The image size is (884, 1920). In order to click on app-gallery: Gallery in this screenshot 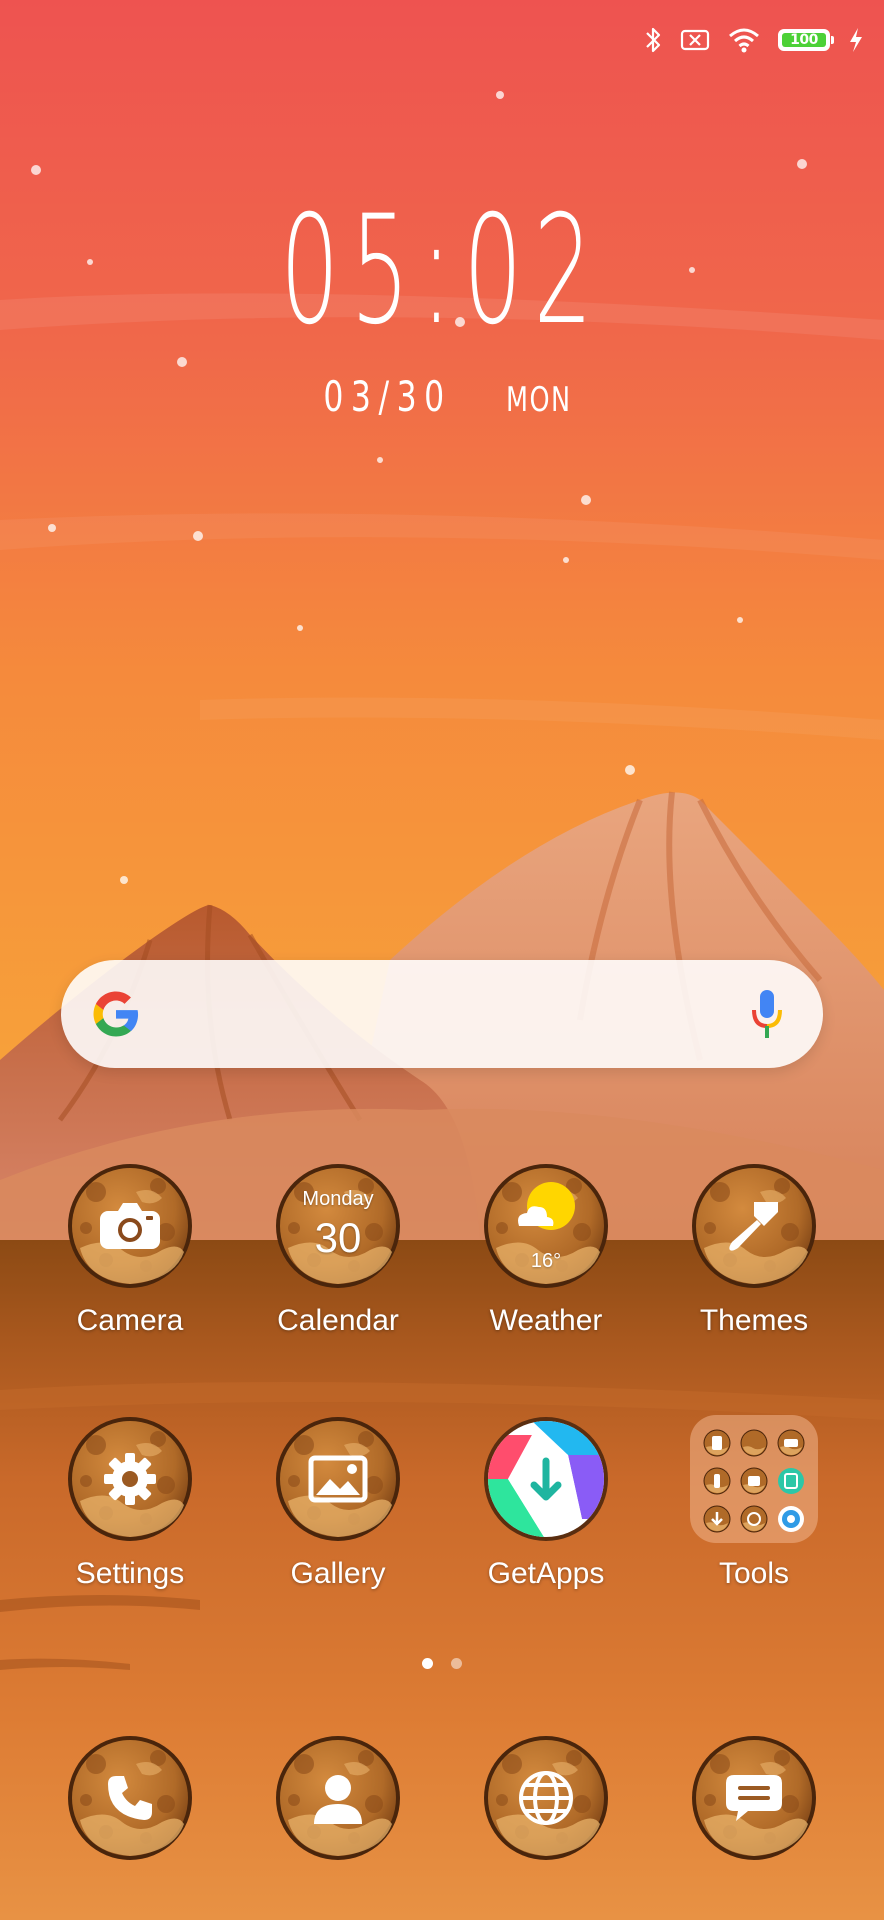, I will do `click(338, 1503)`.